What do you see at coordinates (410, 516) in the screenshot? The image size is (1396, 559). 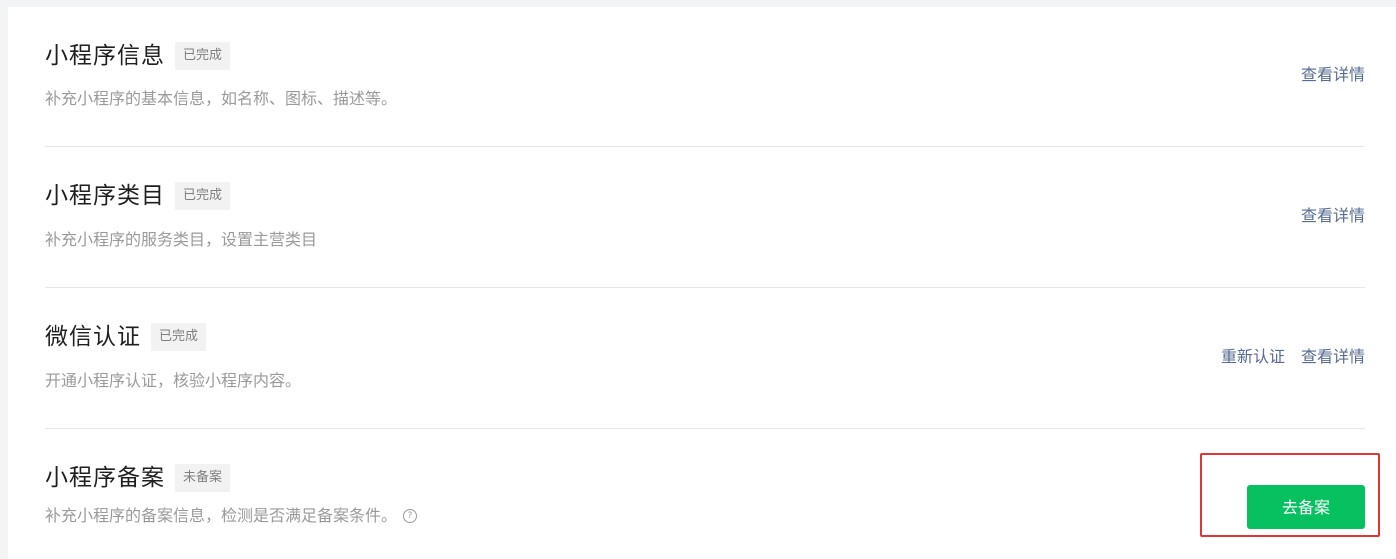 I see `question-circle-icon: ?` at bounding box center [410, 516].